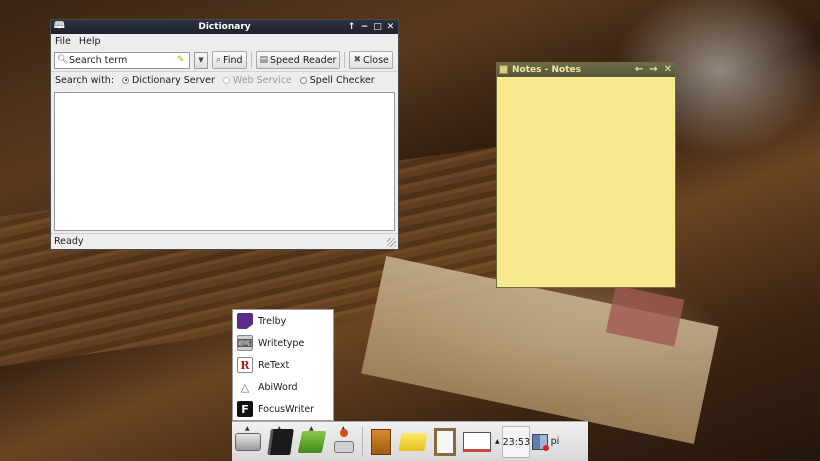 The height and width of the screenshot is (461, 820). Describe the element at coordinates (219, 60) in the screenshot. I see `find-icon: ⌕` at that location.